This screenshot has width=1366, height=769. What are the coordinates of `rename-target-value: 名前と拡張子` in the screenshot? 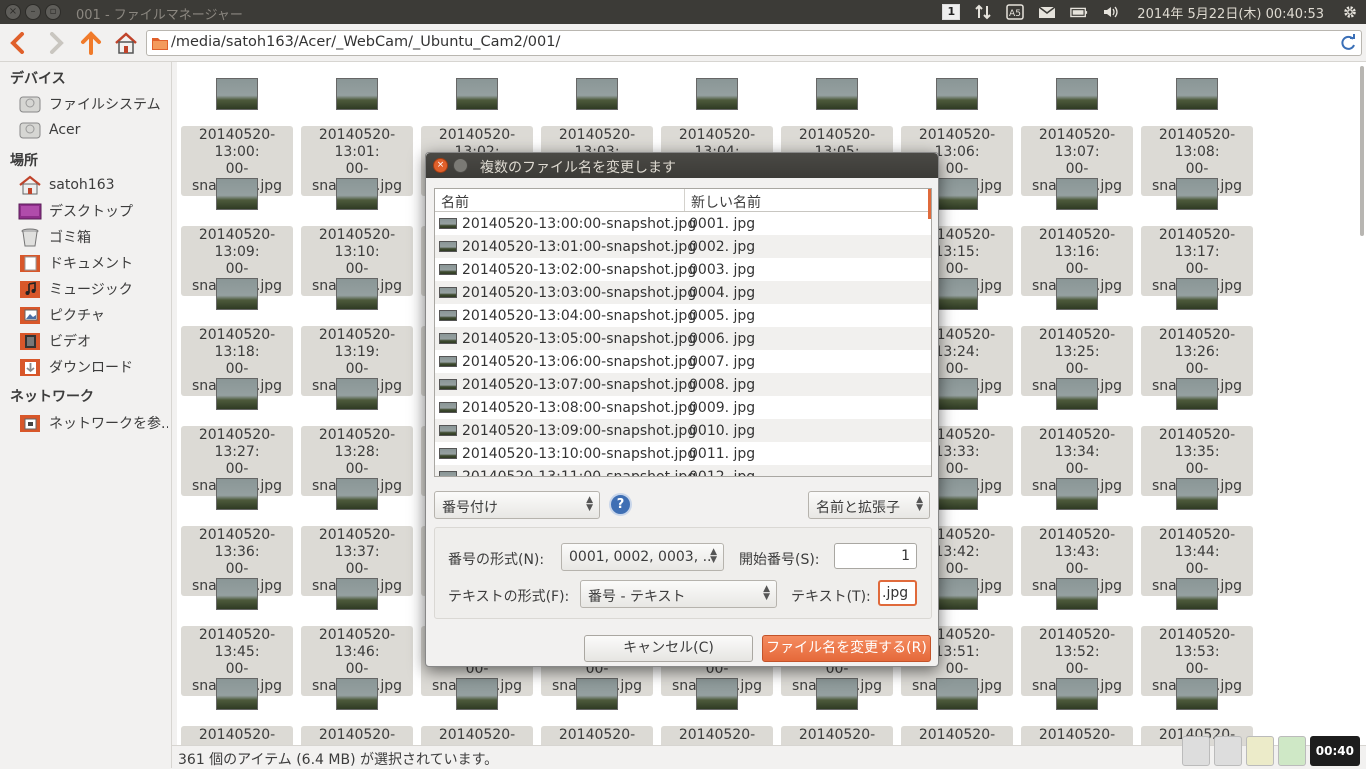 It's located at (858, 508).